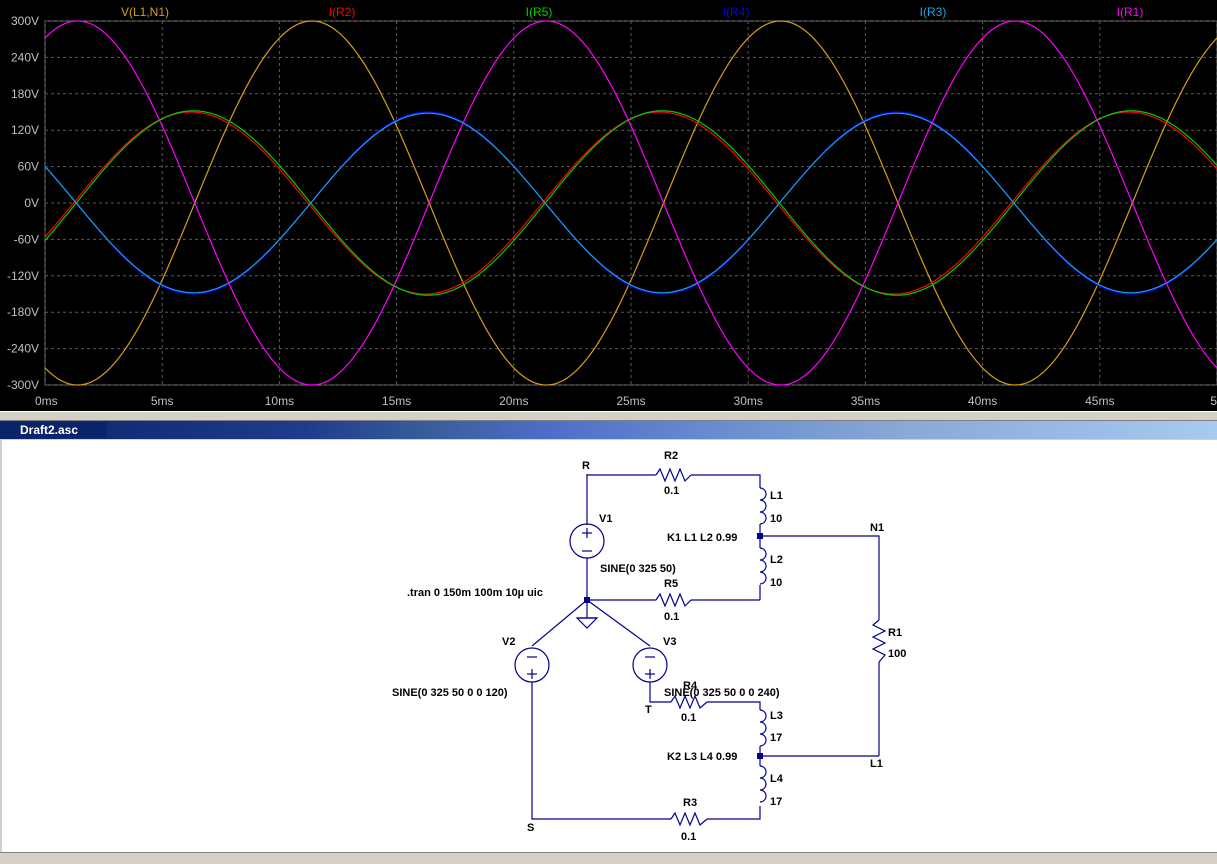 The height and width of the screenshot is (864, 1217). Describe the element at coordinates (586, 466) in the screenshot. I see `node-label-r: R` at that location.